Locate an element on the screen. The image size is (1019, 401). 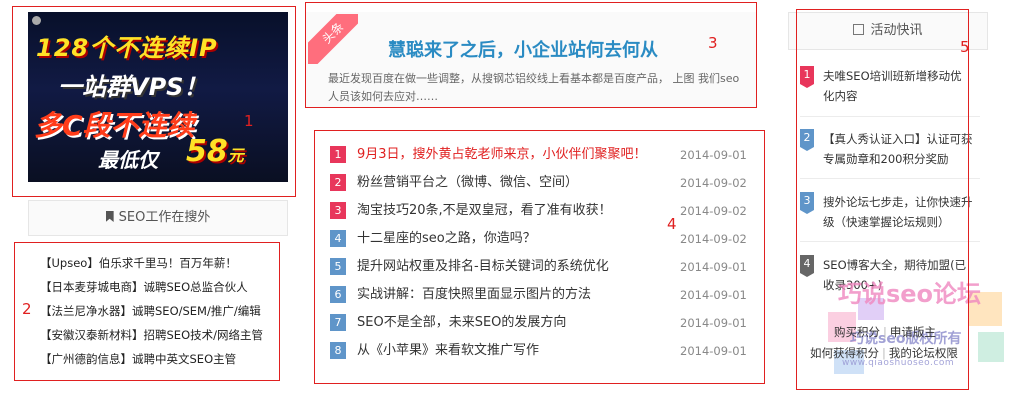
bookmark-icon is located at coordinates (109, 216).